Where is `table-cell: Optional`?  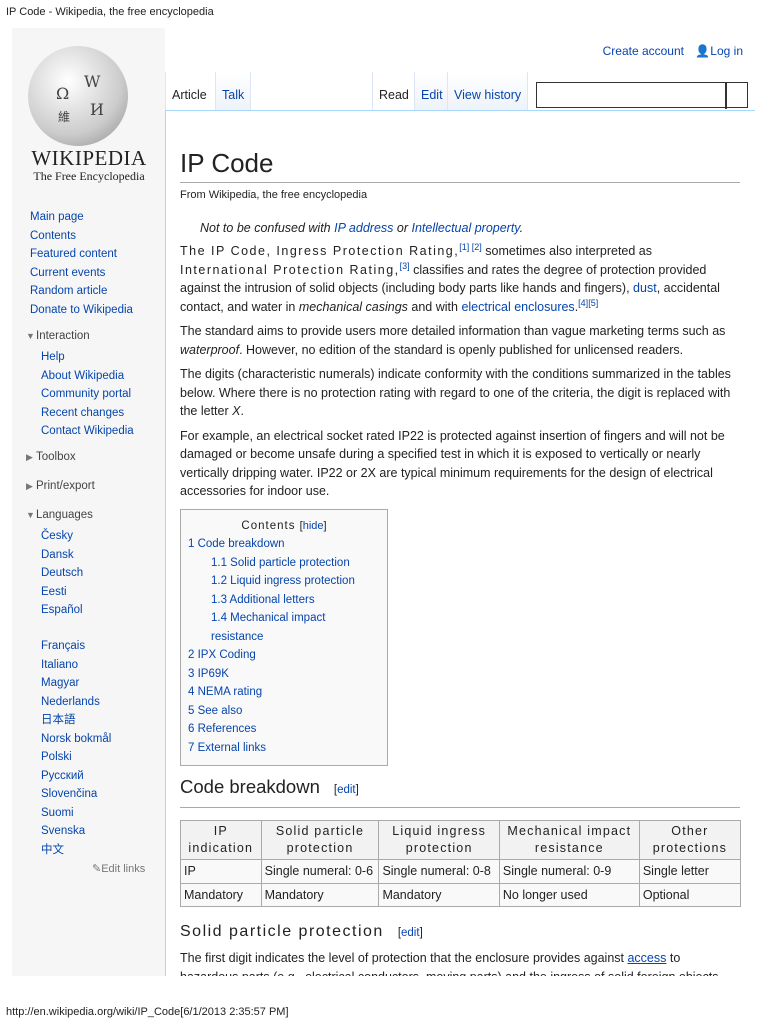
table-cell: Optional is located at coordinates (690, 894).